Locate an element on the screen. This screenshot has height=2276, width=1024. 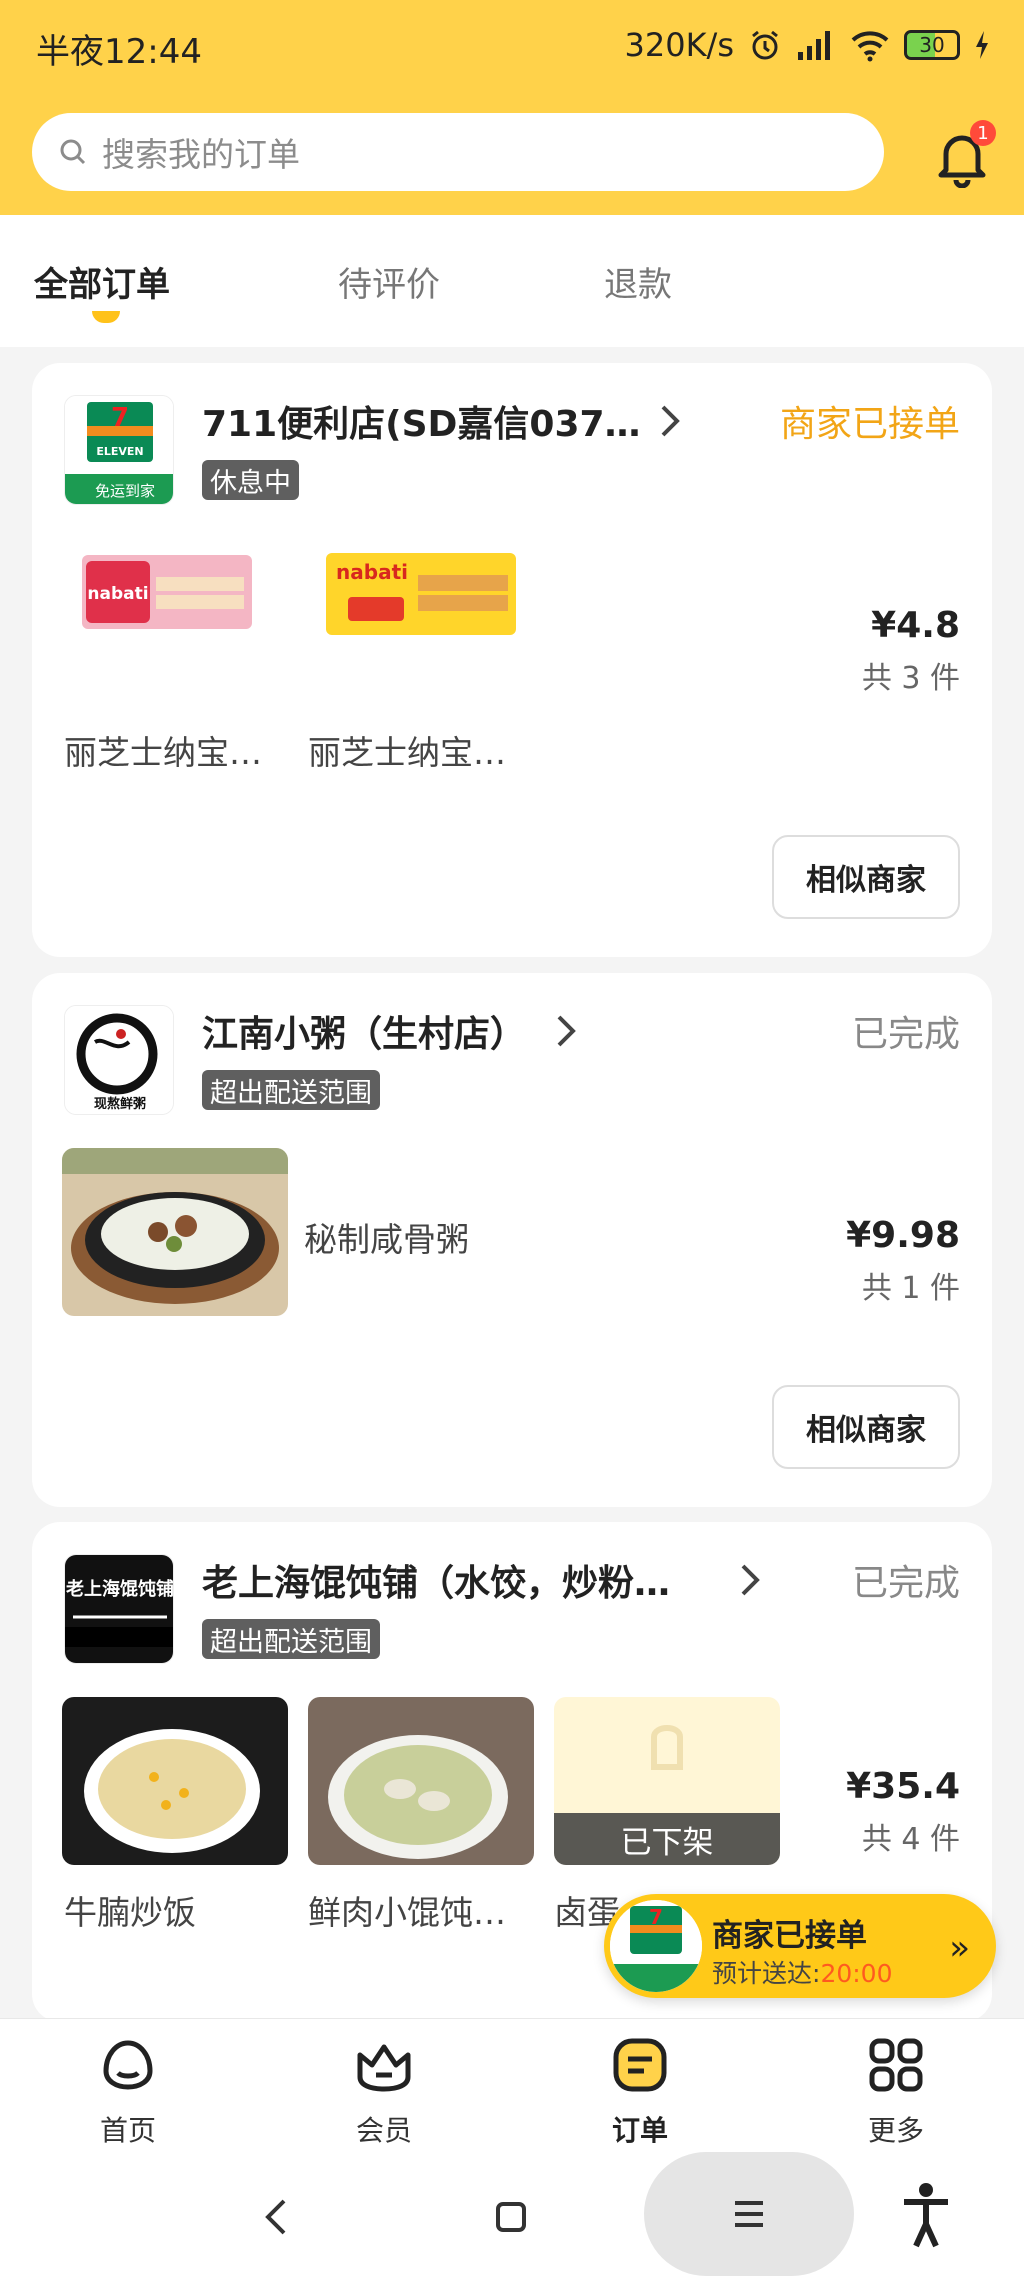
congee-image is located at coordinates (175, 1232).